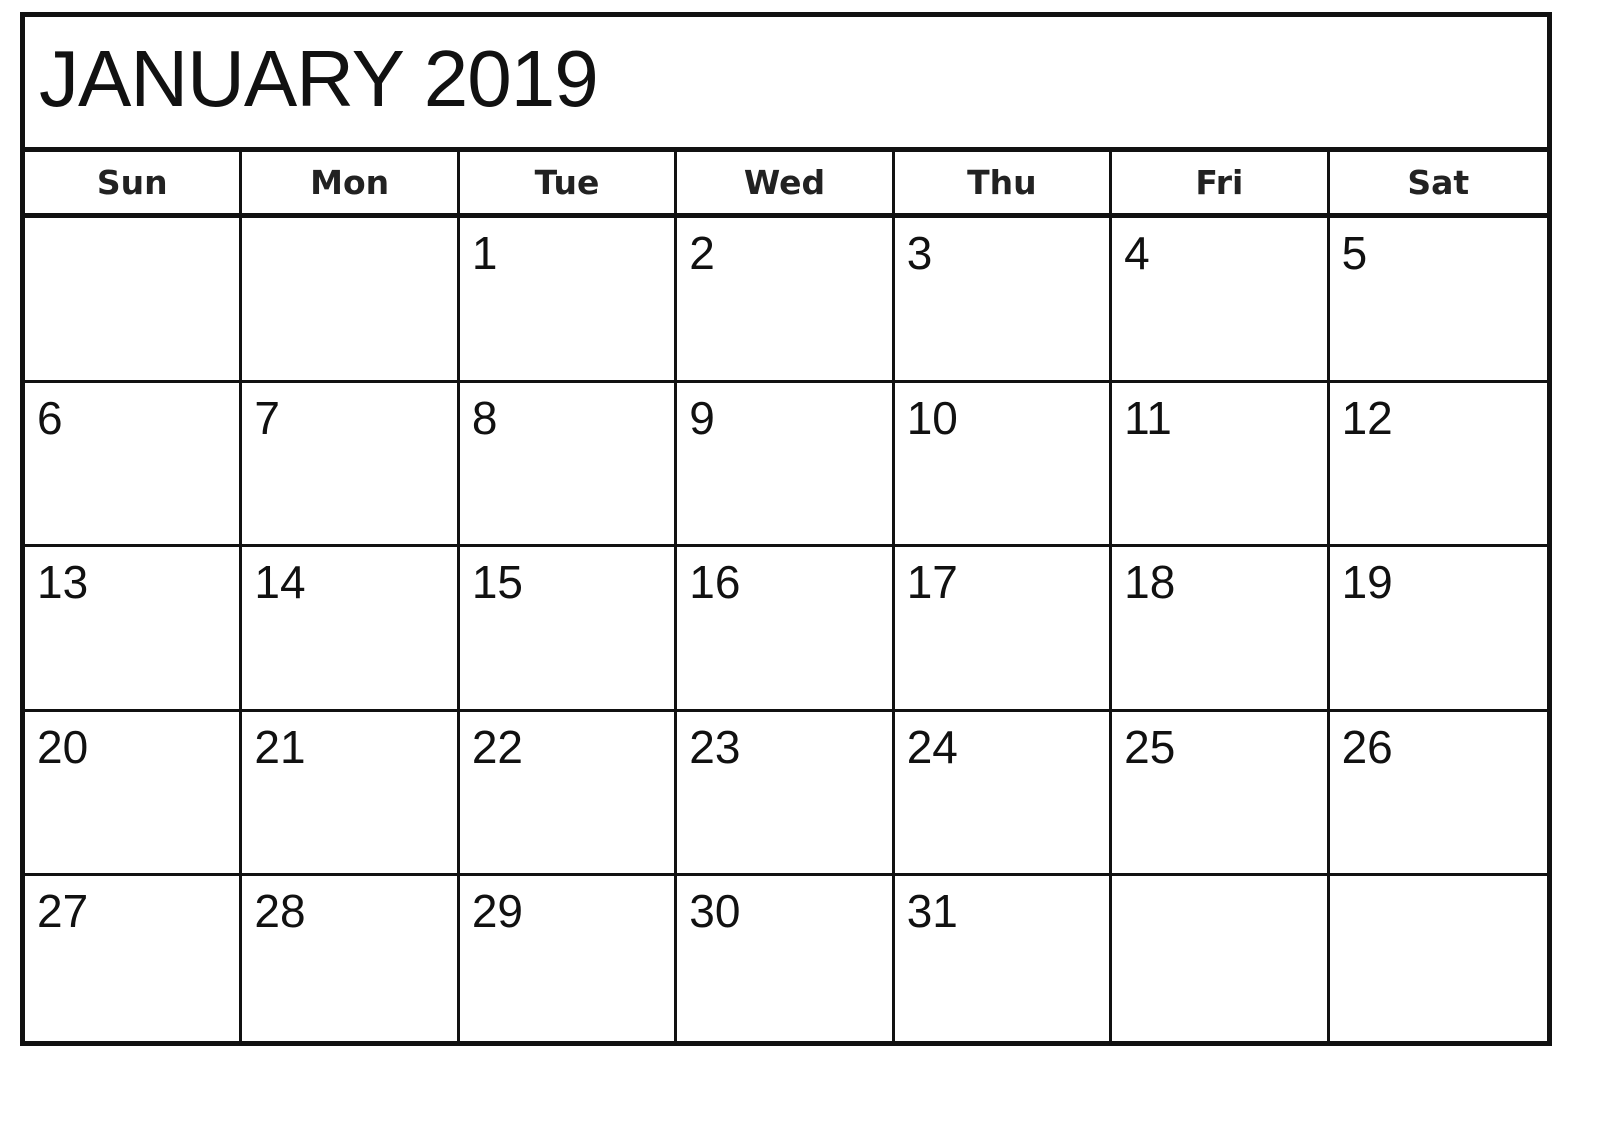 Image resolution: width=1600 pixels, height=1130 pixels. What do you see at coordinates (351, 958) in the screenshot?
I see `day-cell: 28` at bounding box center [351, 958].